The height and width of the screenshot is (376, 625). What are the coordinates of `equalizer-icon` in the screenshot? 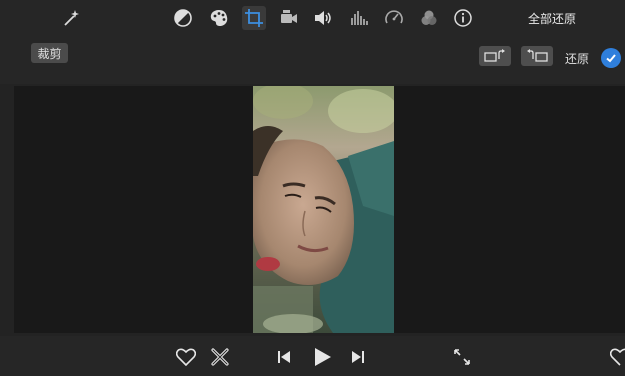 It's located at (359, 18).